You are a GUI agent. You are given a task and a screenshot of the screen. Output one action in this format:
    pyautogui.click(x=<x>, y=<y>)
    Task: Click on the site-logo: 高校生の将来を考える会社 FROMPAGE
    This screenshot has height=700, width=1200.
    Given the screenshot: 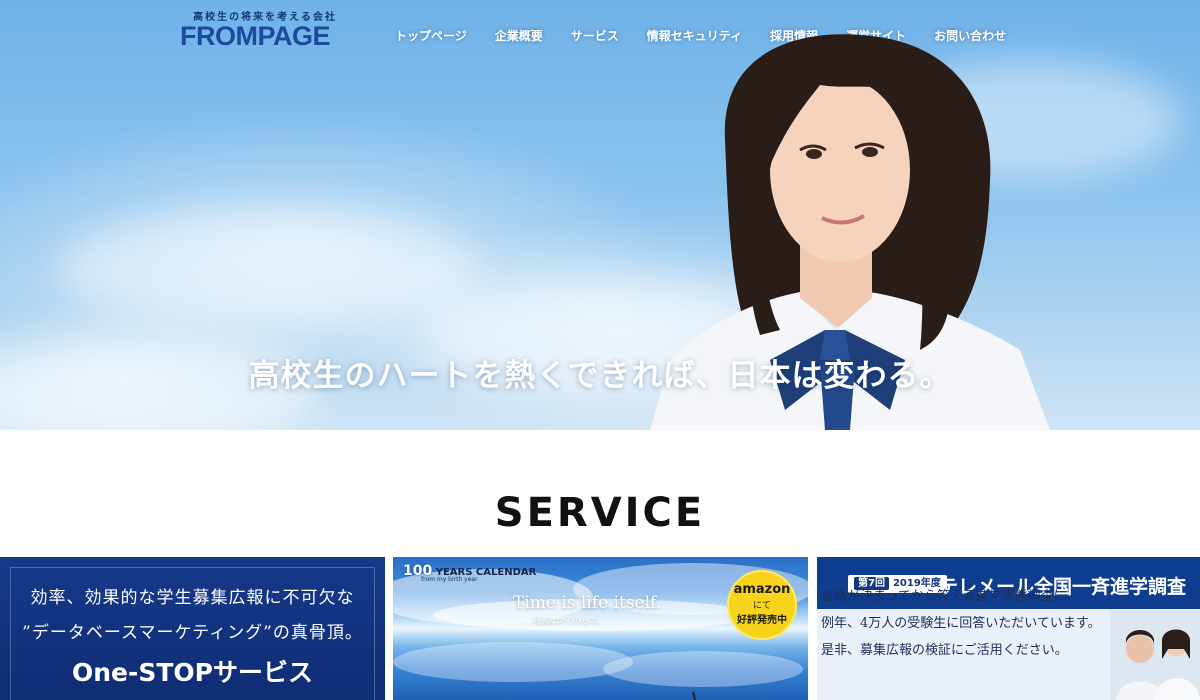 What is the action you would take?
    pyautogui.click(x=265, y=29)
    